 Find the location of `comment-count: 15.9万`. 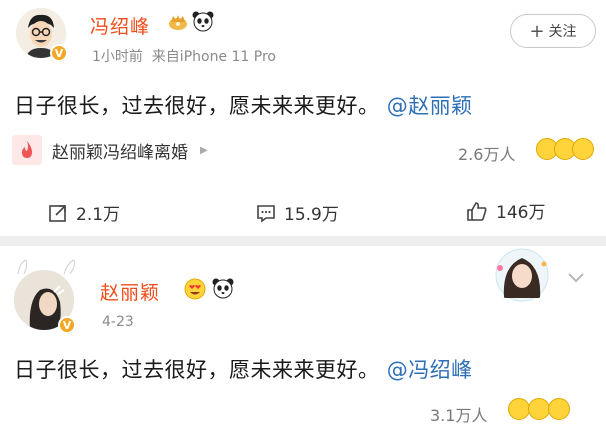

comment-count: 15.9万 is located at coordinates (311, 215).